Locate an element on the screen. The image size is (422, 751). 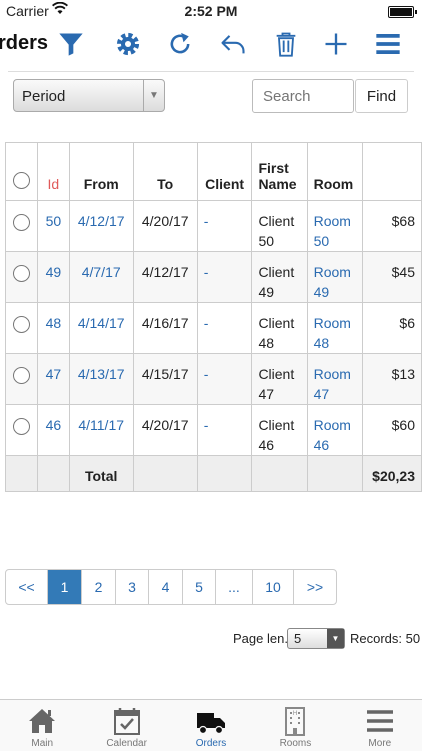
period-select-value: Period is located at coordinates (44, 96).